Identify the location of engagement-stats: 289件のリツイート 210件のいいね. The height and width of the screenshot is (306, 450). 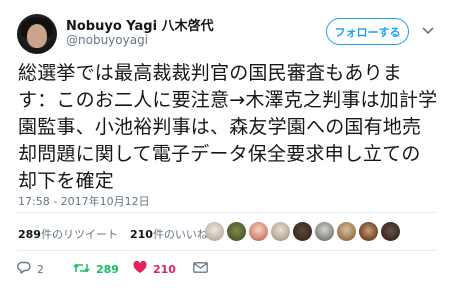
(113, 234).